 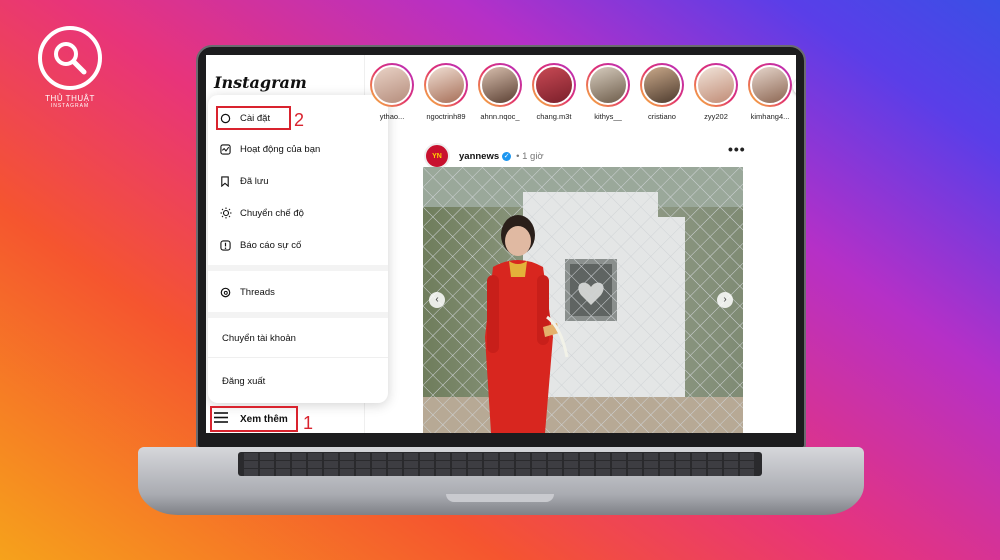 What do you see at coordinates (70, 106) in the screenshot?
I see `logo-subtext: INSTAGRAM` at bounding box center [70, 106].